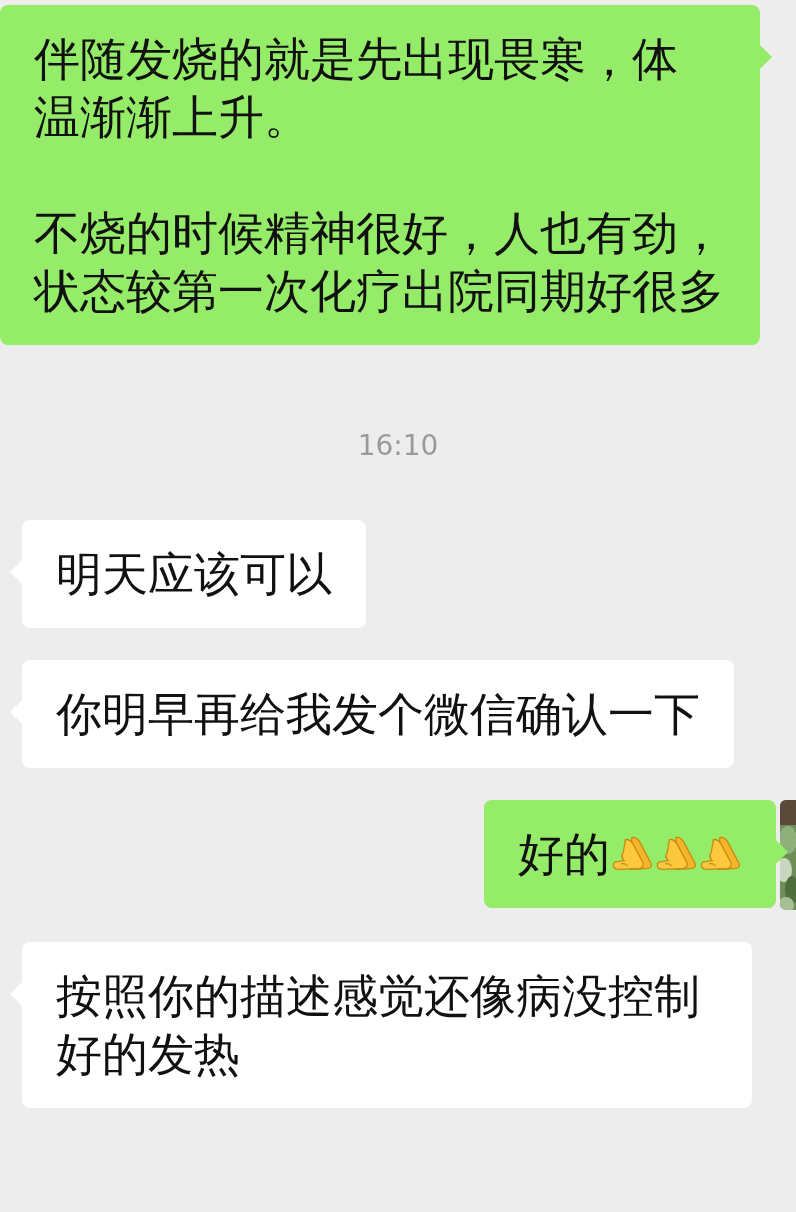  Describe the element at coordinates (564, 854) in the screenshot. I see `message-text: 好的` at that location.